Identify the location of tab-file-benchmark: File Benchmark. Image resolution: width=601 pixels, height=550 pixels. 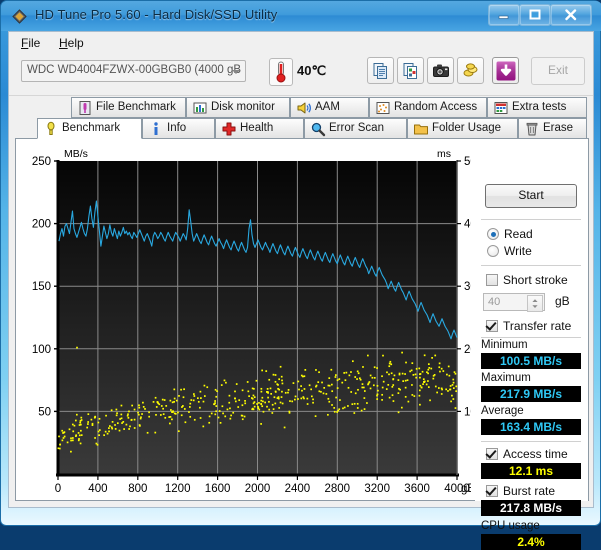
(128, 107).